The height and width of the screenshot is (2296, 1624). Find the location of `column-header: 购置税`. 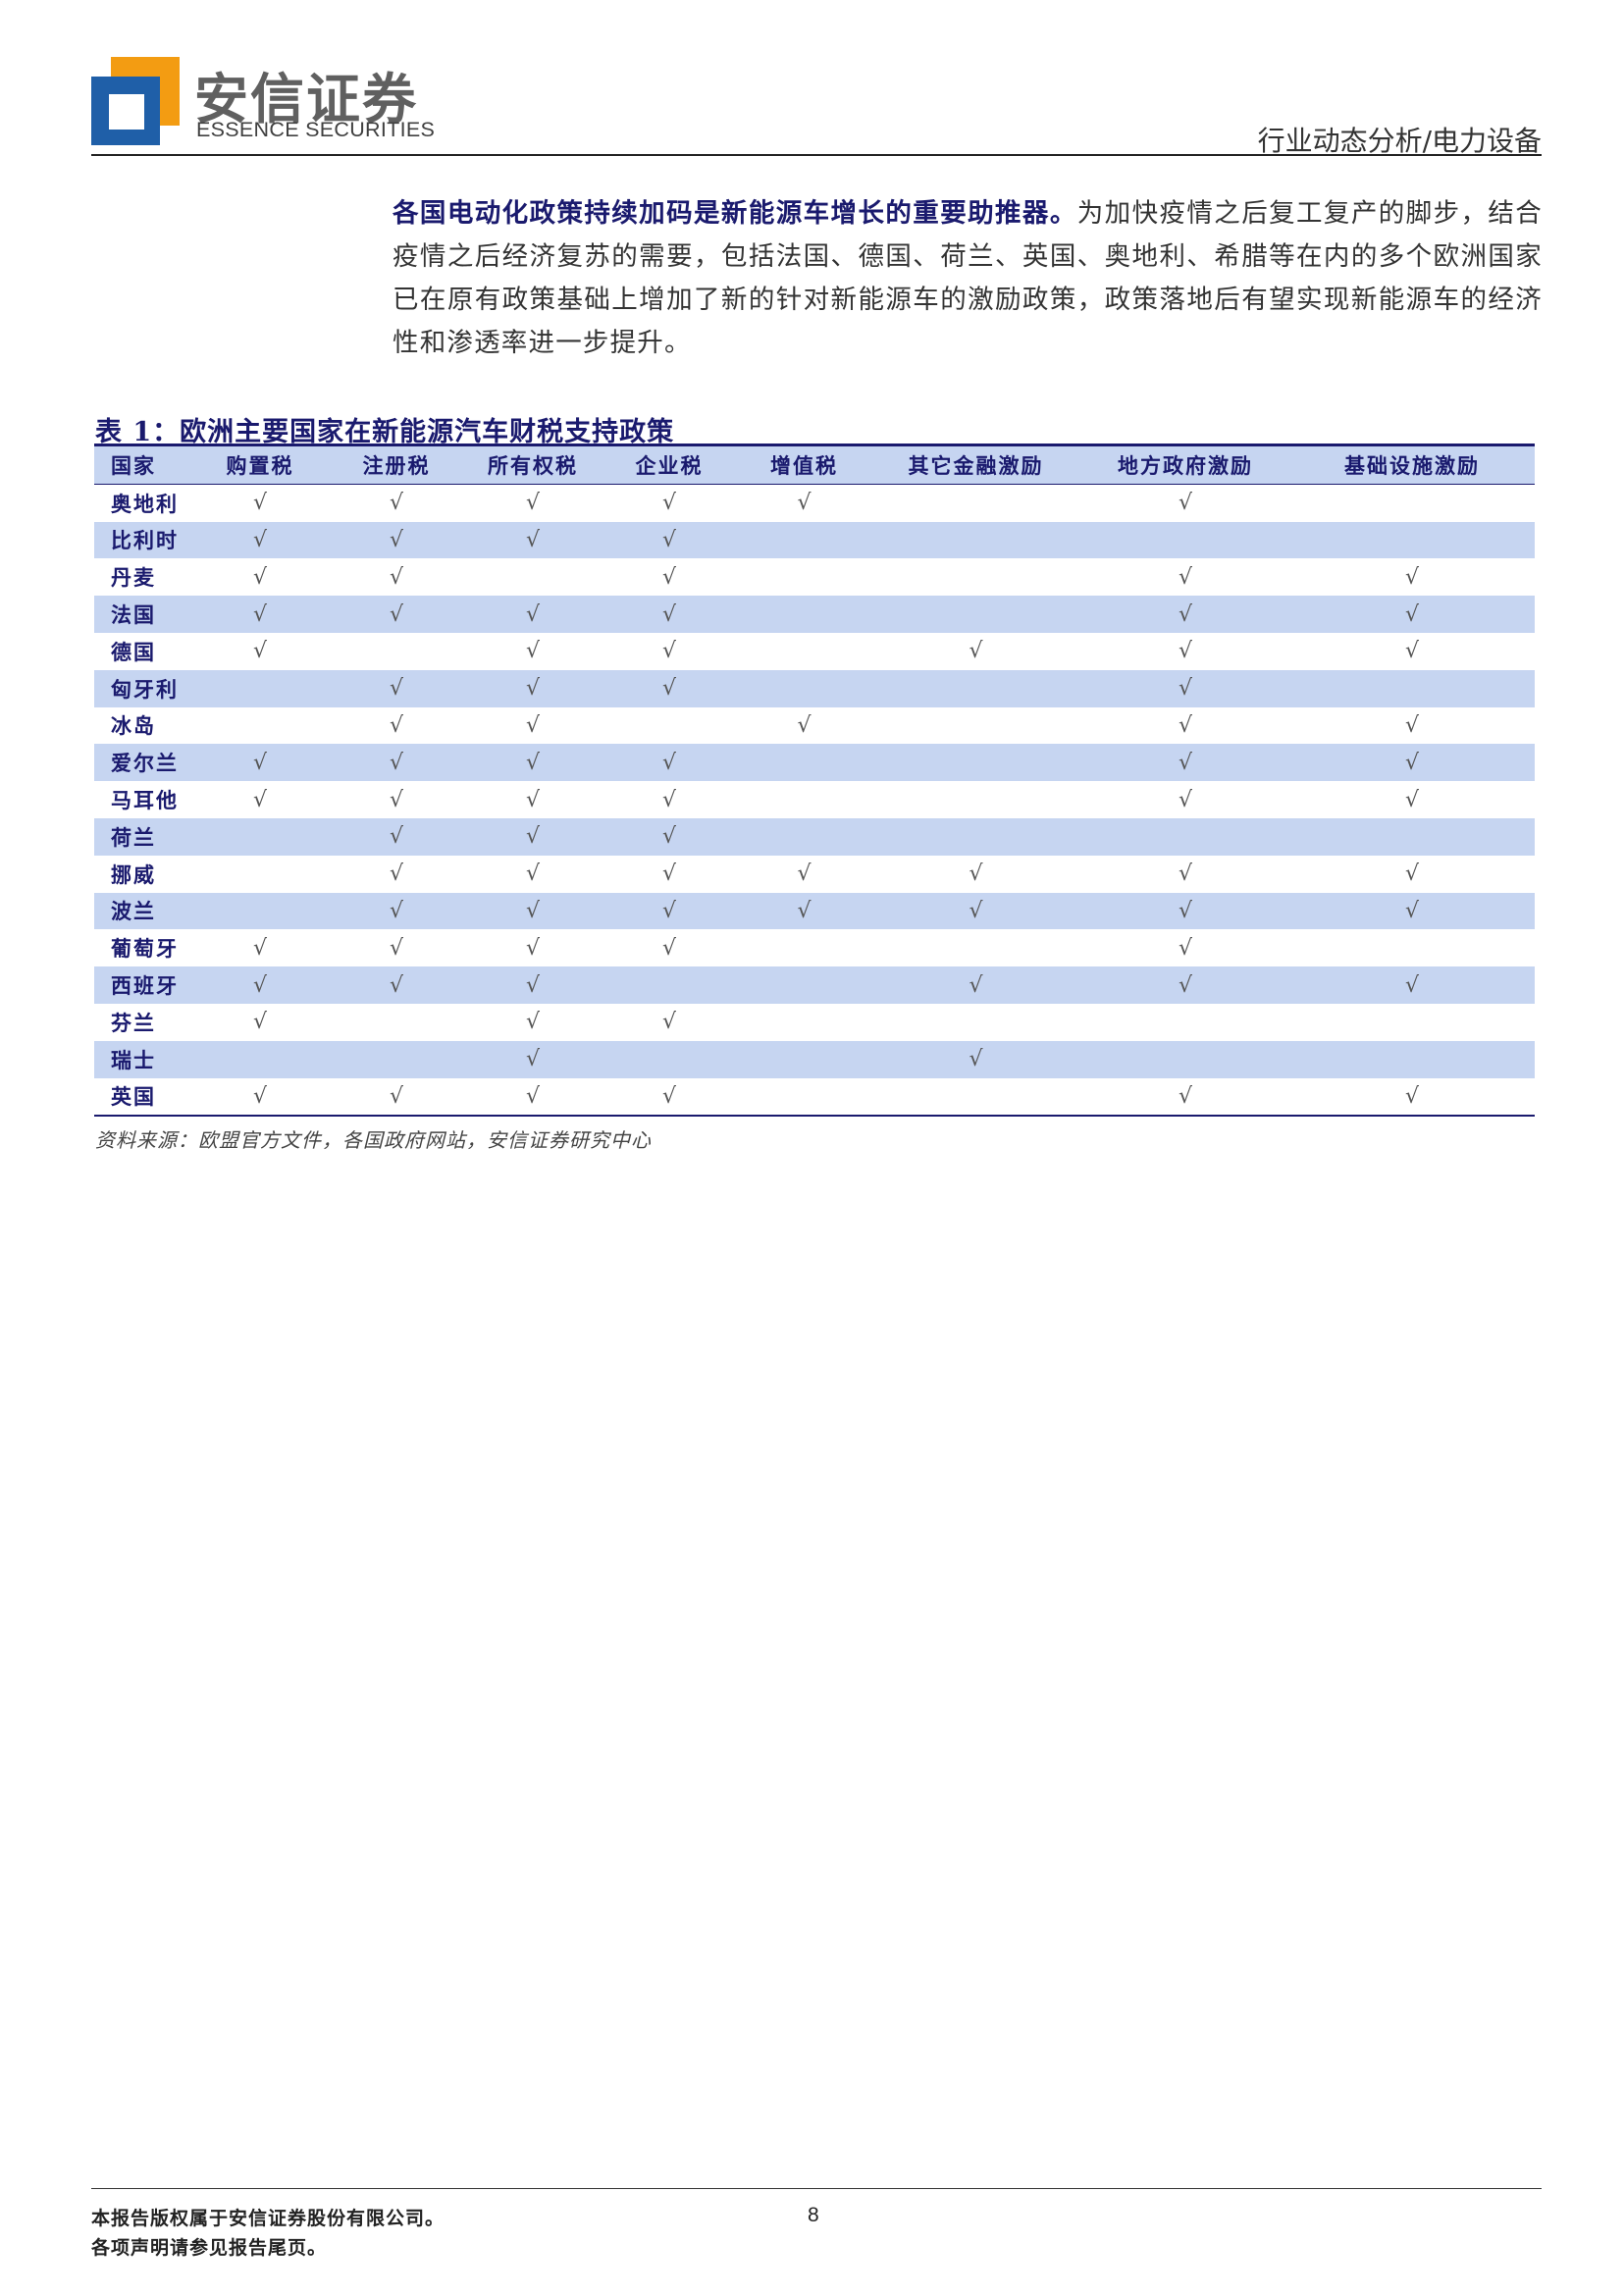

column-header: 购置税 is located at coordinates (260, 464).